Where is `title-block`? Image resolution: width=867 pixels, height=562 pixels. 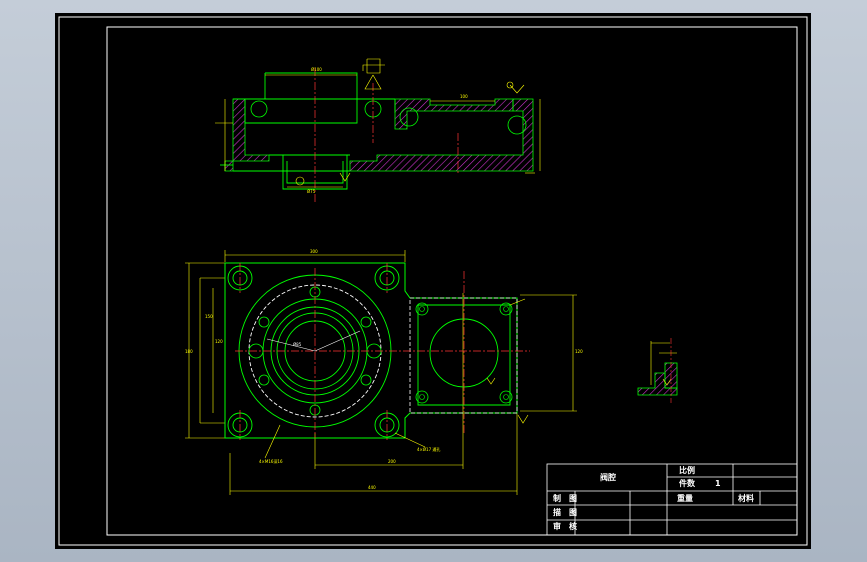 title-block is located at coordinates (672, 499).